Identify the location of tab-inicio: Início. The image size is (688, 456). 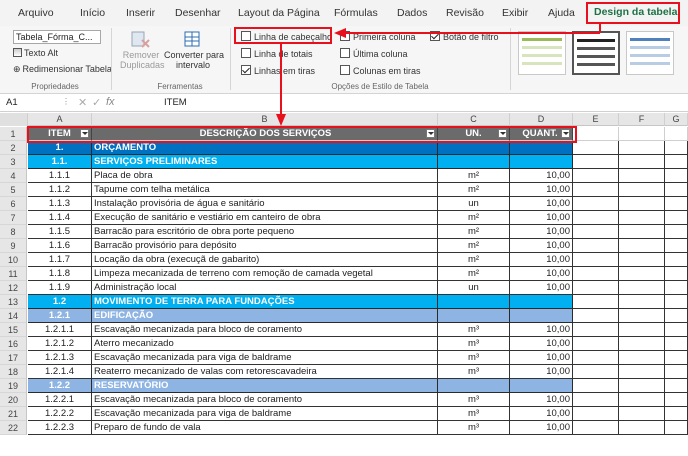
(92, 13).